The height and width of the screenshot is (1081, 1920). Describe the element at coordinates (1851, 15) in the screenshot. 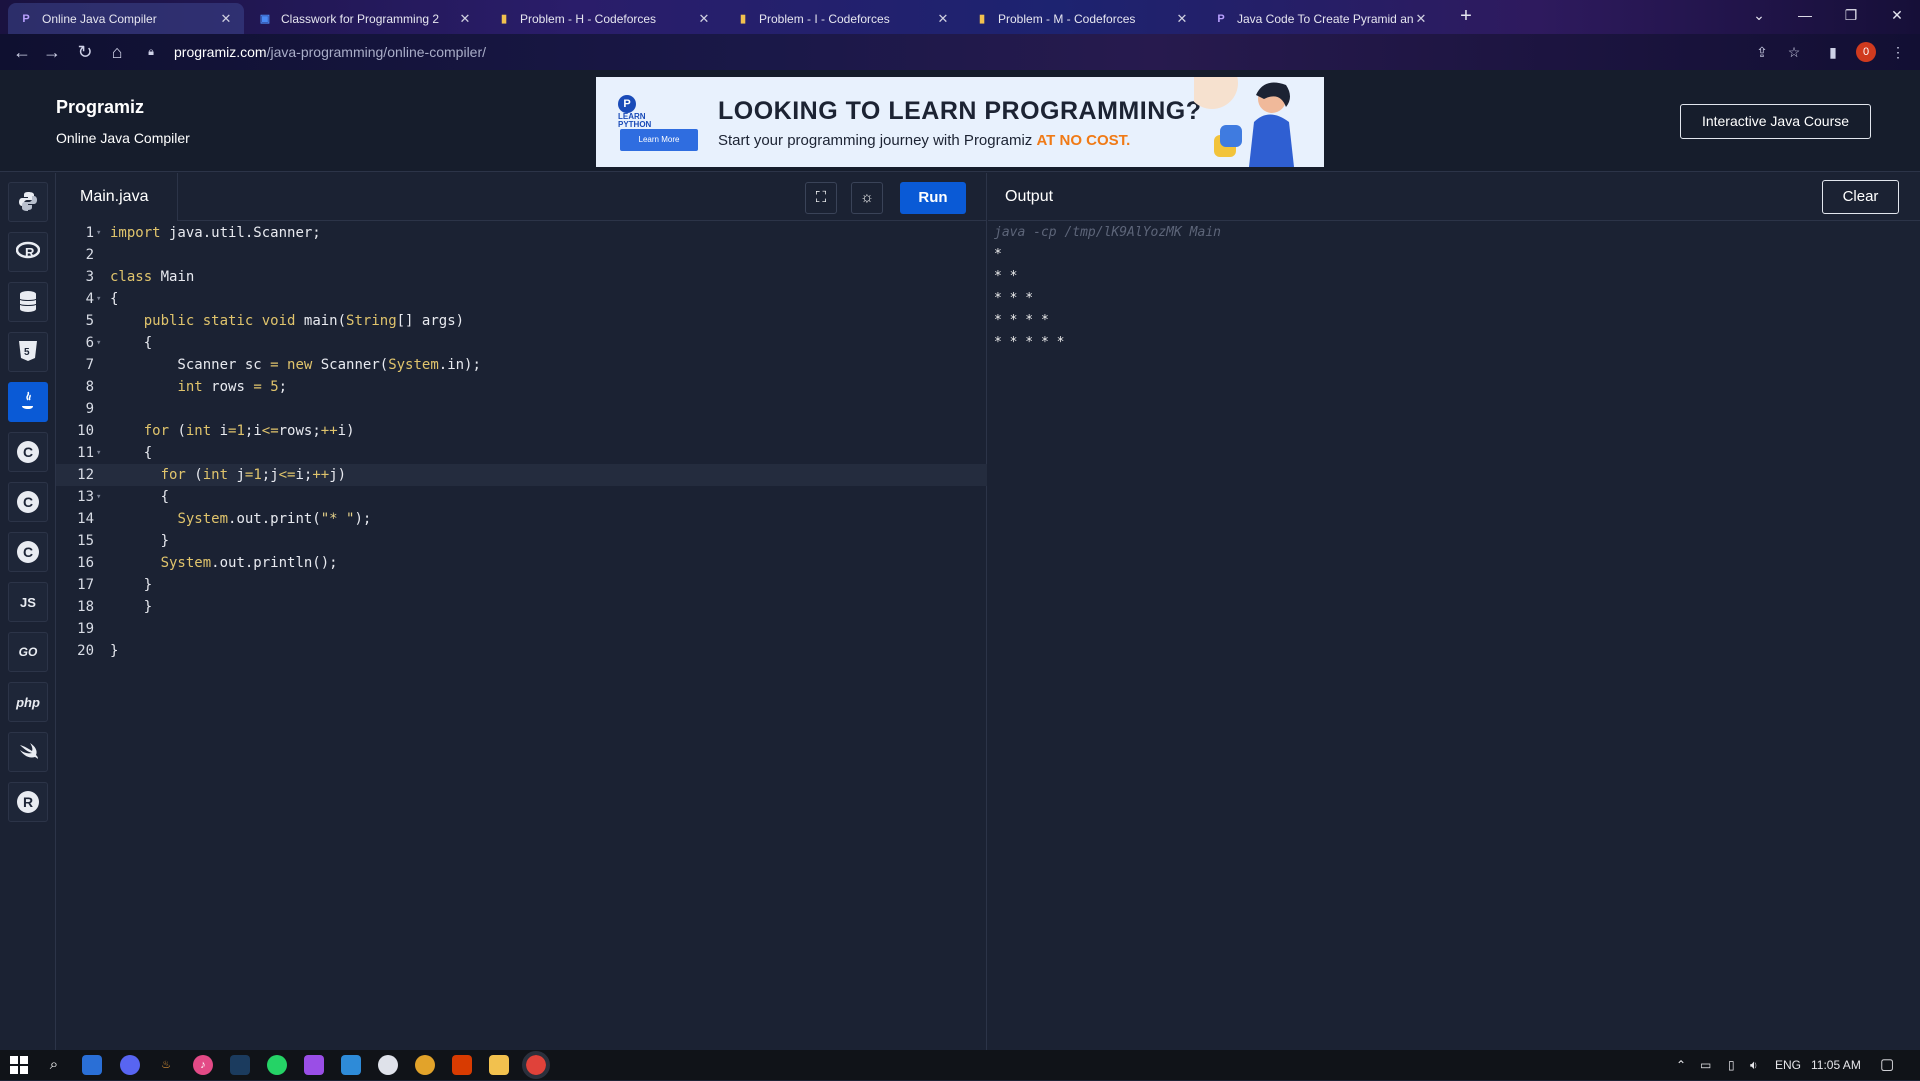

I see `restore-button: ❐` at that location.